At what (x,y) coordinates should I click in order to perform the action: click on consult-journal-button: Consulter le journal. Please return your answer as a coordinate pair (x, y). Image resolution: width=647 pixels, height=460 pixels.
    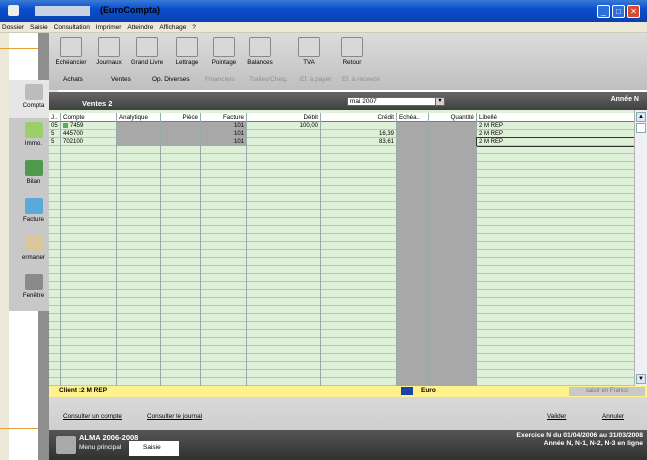
    Looking at the image, I should click on (174, 417).